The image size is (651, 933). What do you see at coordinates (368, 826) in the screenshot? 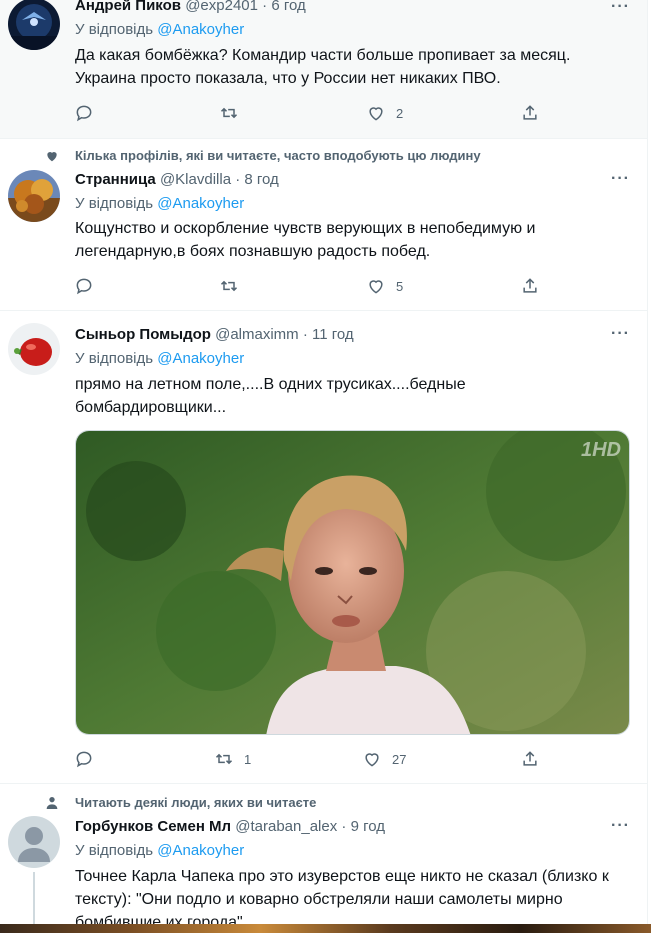
I see `timestamp: 9 год` at bounding box center [368, 826].